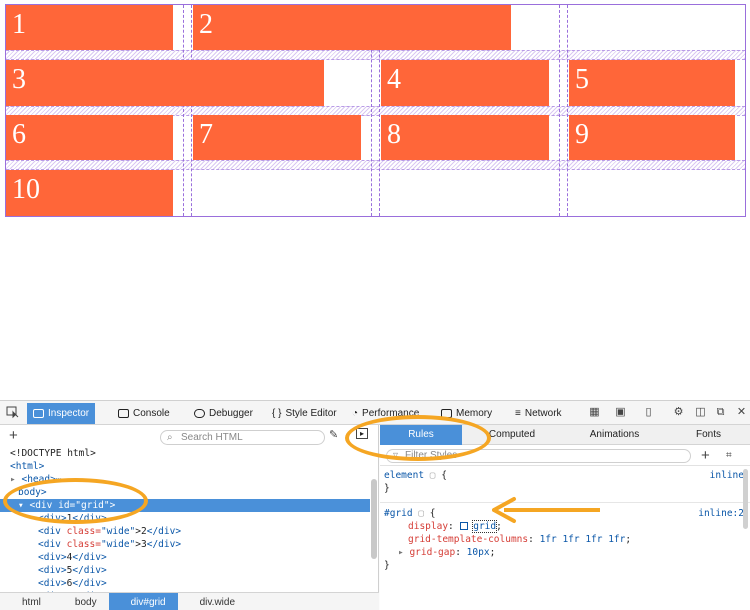 Image resolution: width=750 pixels, height=610 pixels. Describe the element at coordinates (404, 475) in the screenshot. I see `rule-element-selector: element` at that location.